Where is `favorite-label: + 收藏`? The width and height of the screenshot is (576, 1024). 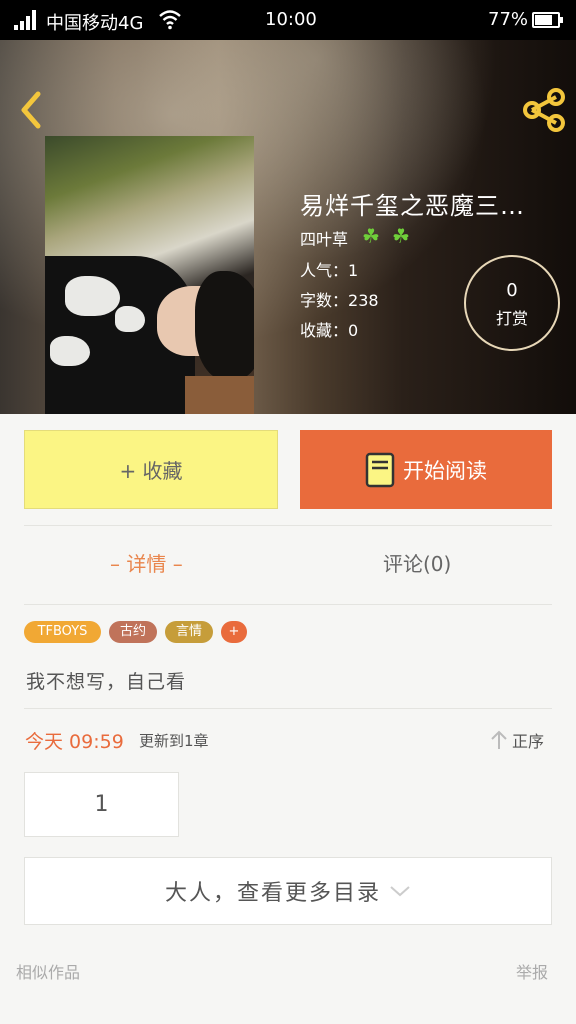
favorite-label: + 收藏 is located at coordinates (151, 471).